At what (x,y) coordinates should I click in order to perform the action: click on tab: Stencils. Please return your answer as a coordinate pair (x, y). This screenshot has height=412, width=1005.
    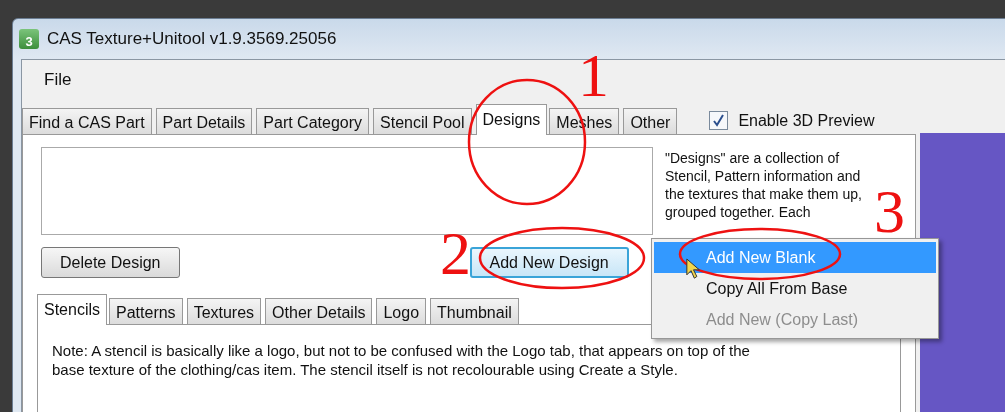
    Looking at the image, I should click on (72, 309).